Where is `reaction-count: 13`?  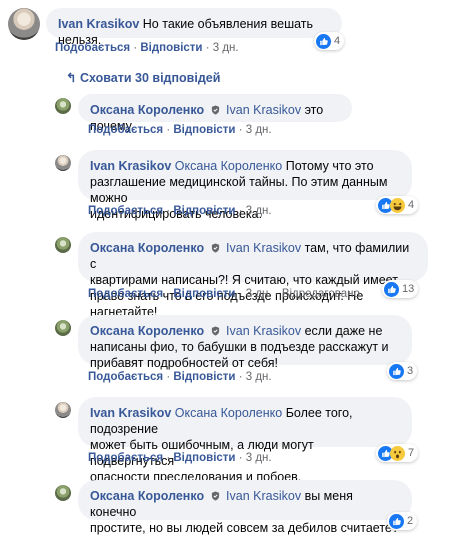 reaction-count: 13 is located at coordinates (408, 289).